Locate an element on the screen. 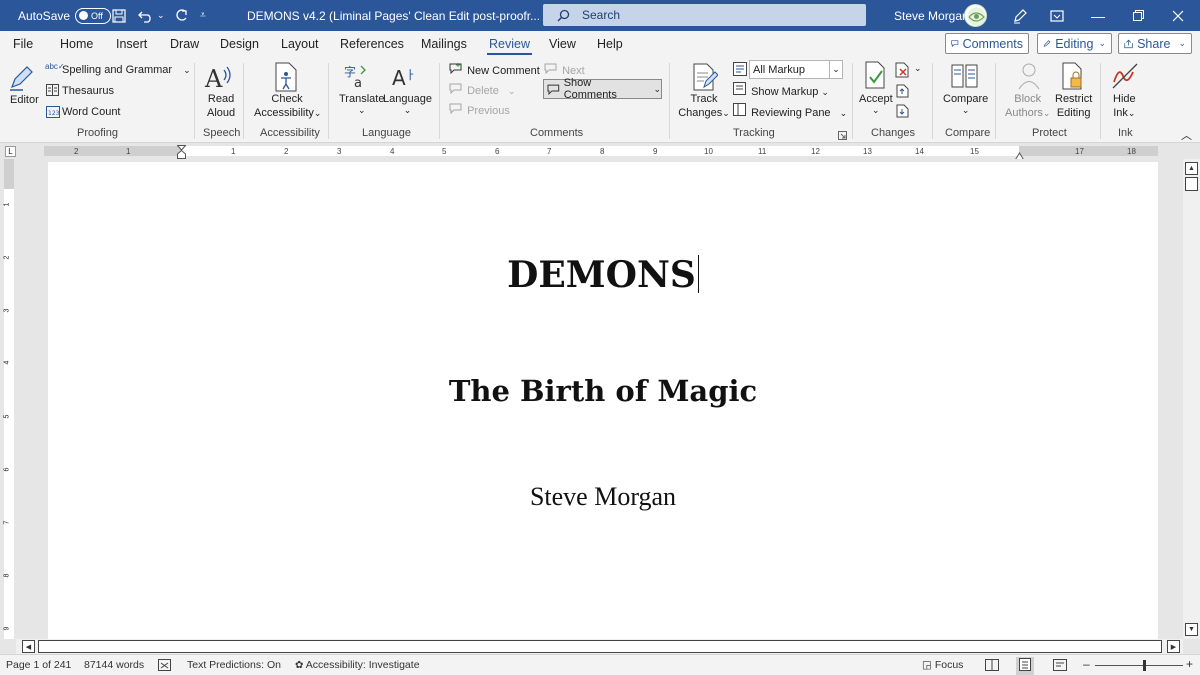 This screenshot has width=1200, height=675. read-aloud-icon: A is located at coordinates (219, 78).